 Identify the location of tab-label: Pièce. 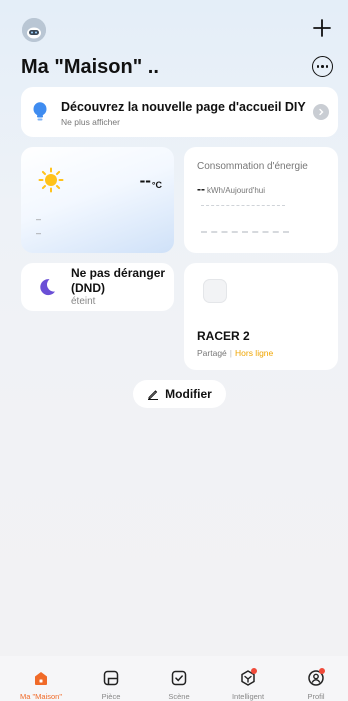
(111, 696).